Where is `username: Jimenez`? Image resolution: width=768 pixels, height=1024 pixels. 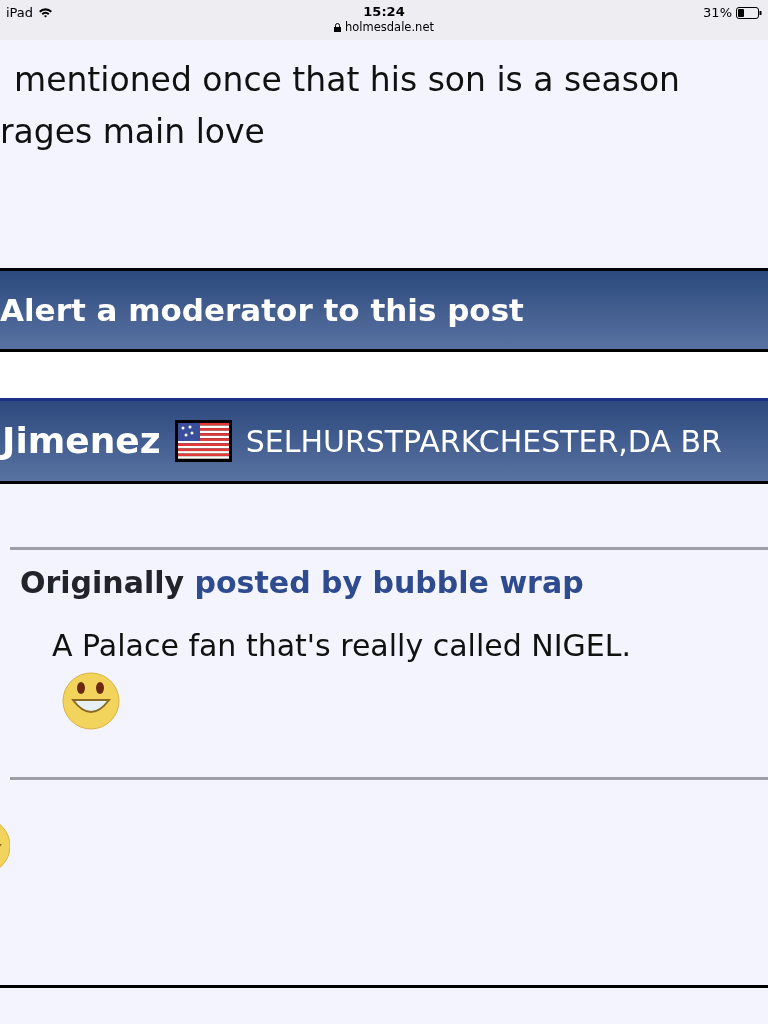
username: Jimenez is located at coordinates (81, 441).